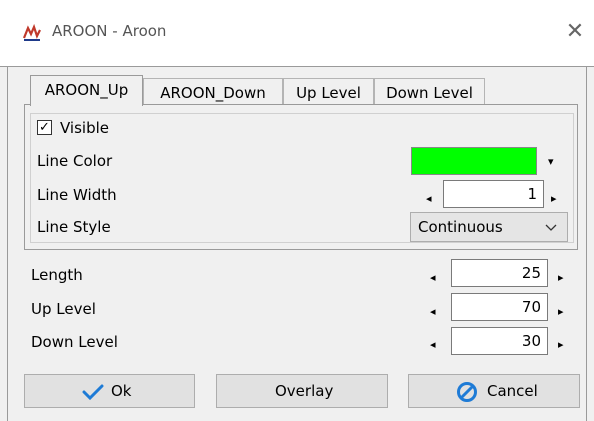 Image resolution: width=594 pixels, height=421 pixels. I want to click on close-icon: ✕, so click(575, 32).